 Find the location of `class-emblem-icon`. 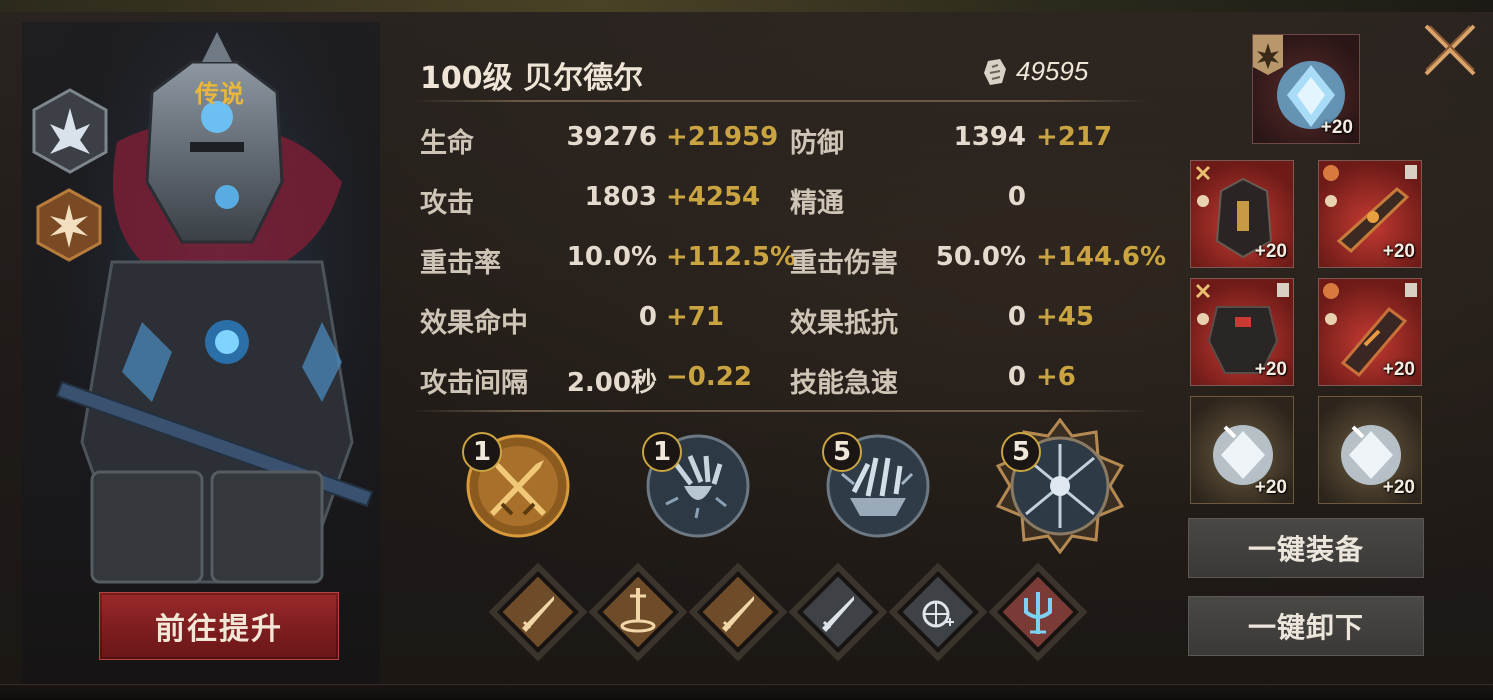

class-emblem-icon is located at coordinates (70, 131).